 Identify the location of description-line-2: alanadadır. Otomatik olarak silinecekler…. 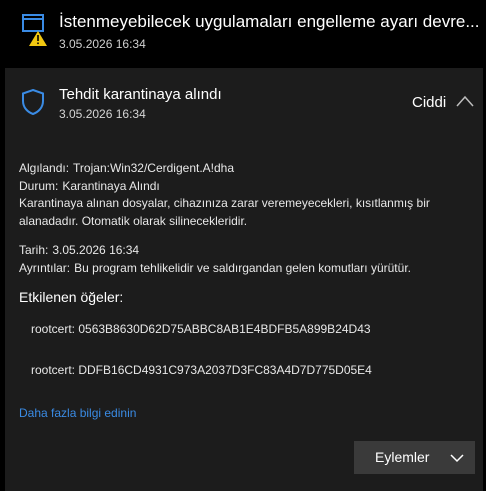
(133, 221).